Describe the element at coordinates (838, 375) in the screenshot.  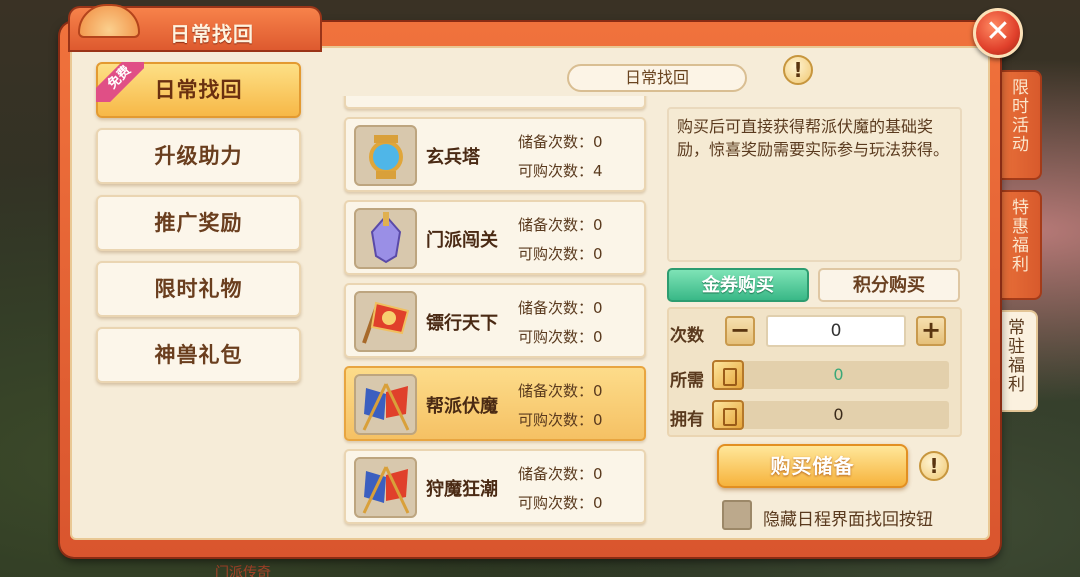
I see `need-value: 0` at that location.